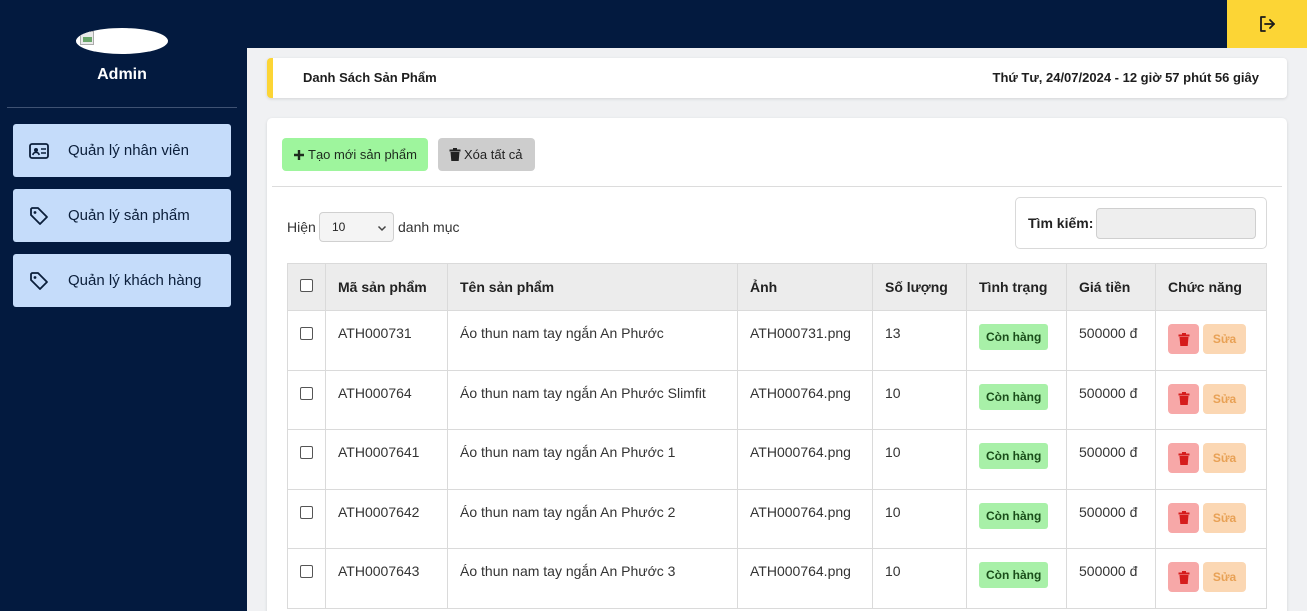 Image resolution: width=1307 pixels, height=611 pixels. I want to click on column-header: Mã sản phẩm, so click(386, 287).